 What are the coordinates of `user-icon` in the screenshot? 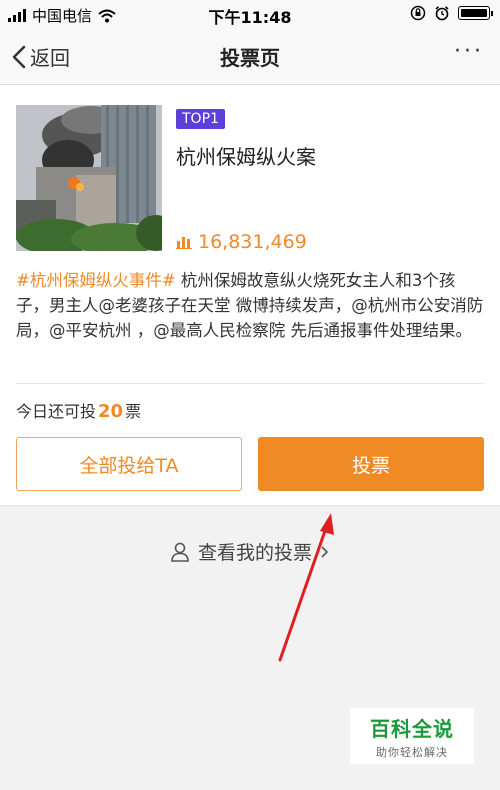 It's located at (180, 552).